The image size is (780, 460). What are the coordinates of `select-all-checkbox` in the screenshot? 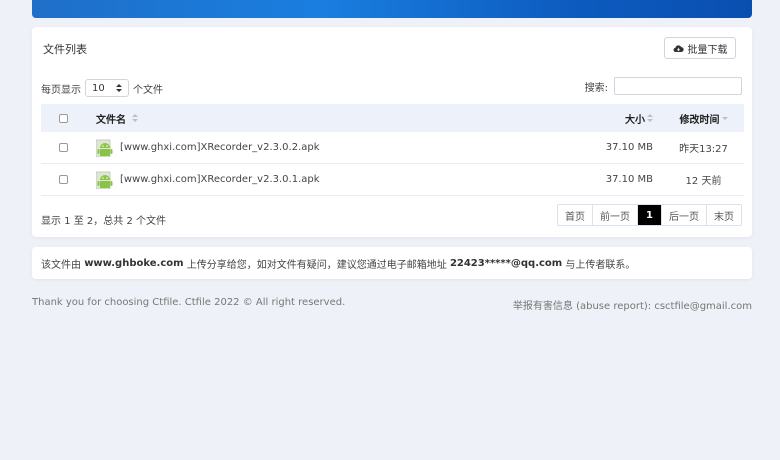 It's located at (63, 118).